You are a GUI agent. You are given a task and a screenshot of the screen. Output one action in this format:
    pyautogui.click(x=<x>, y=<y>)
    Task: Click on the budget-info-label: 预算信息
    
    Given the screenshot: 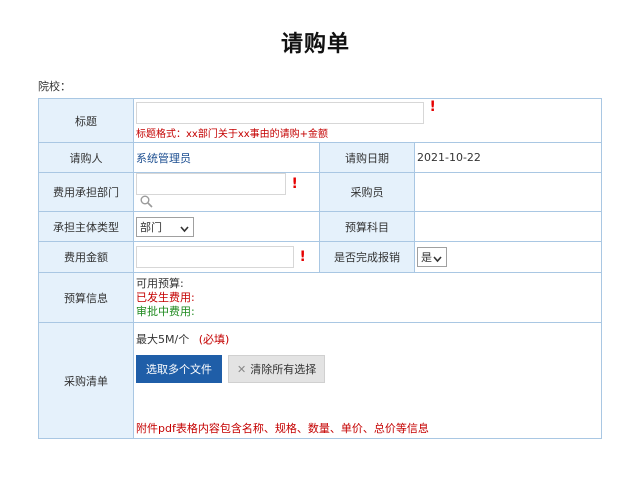 What is the action you would take?
    pyautogui.click(x=86, y=297)
    